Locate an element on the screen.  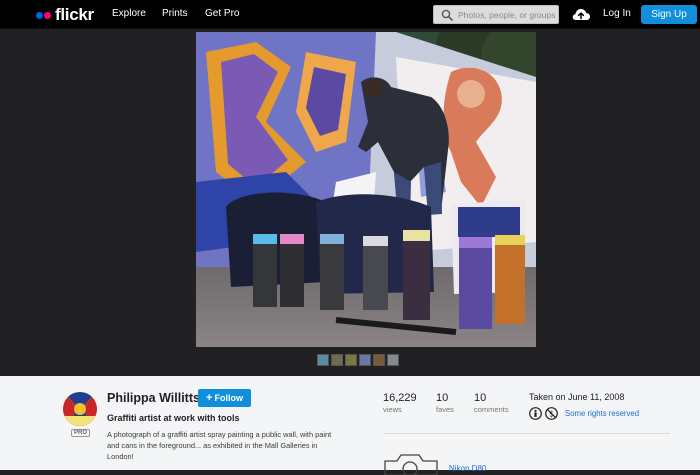
taken-date: Taken on June 11, 2008 is located at coordinates (577, 397).